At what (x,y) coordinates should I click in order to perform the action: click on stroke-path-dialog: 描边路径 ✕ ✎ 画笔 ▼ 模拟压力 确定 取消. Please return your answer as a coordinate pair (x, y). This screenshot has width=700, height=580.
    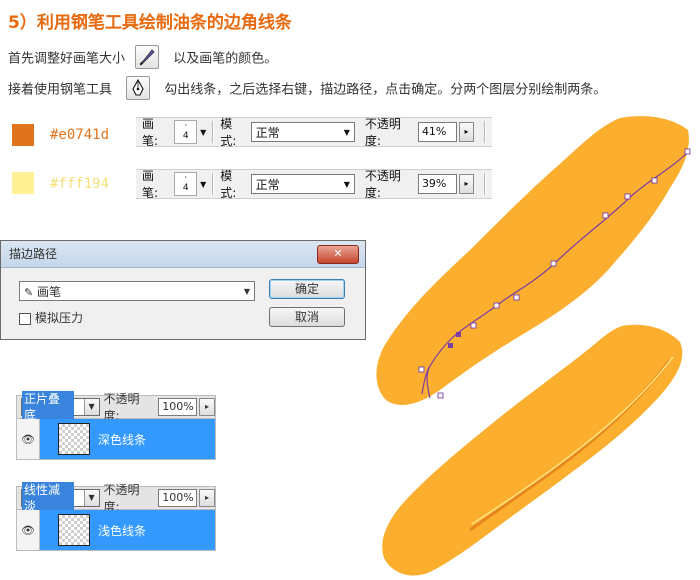
    Looking at the image, I should click on (183, 290).